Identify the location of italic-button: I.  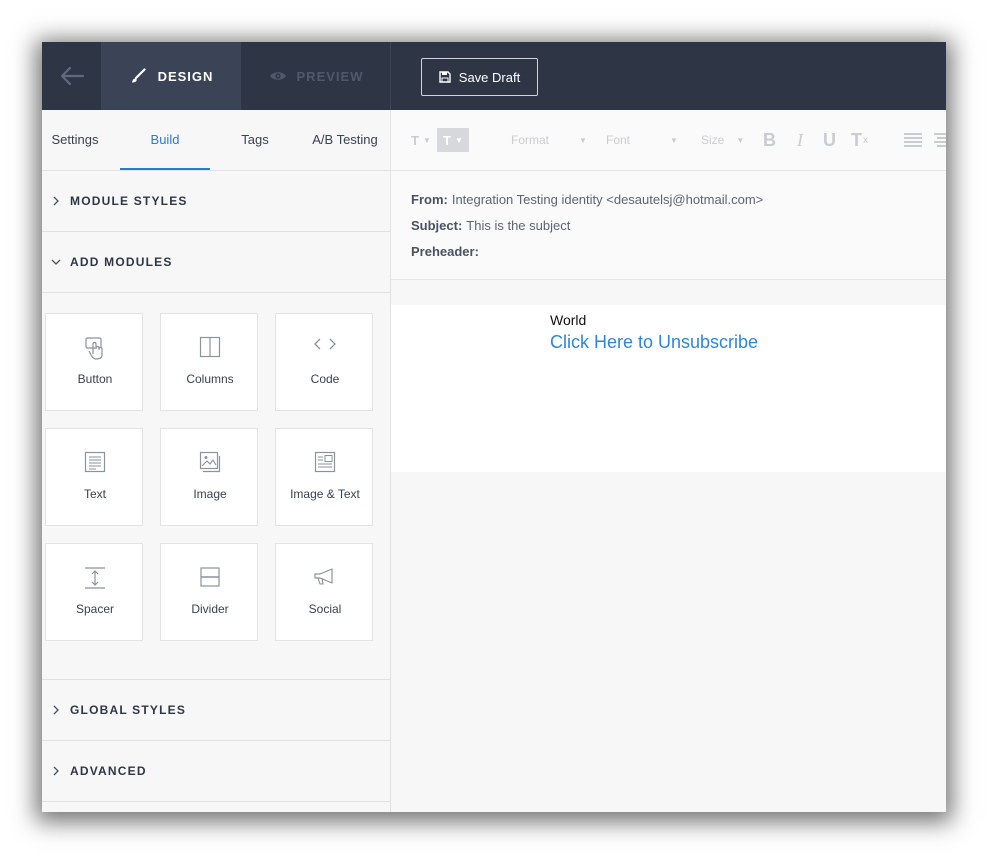
(800, 140).